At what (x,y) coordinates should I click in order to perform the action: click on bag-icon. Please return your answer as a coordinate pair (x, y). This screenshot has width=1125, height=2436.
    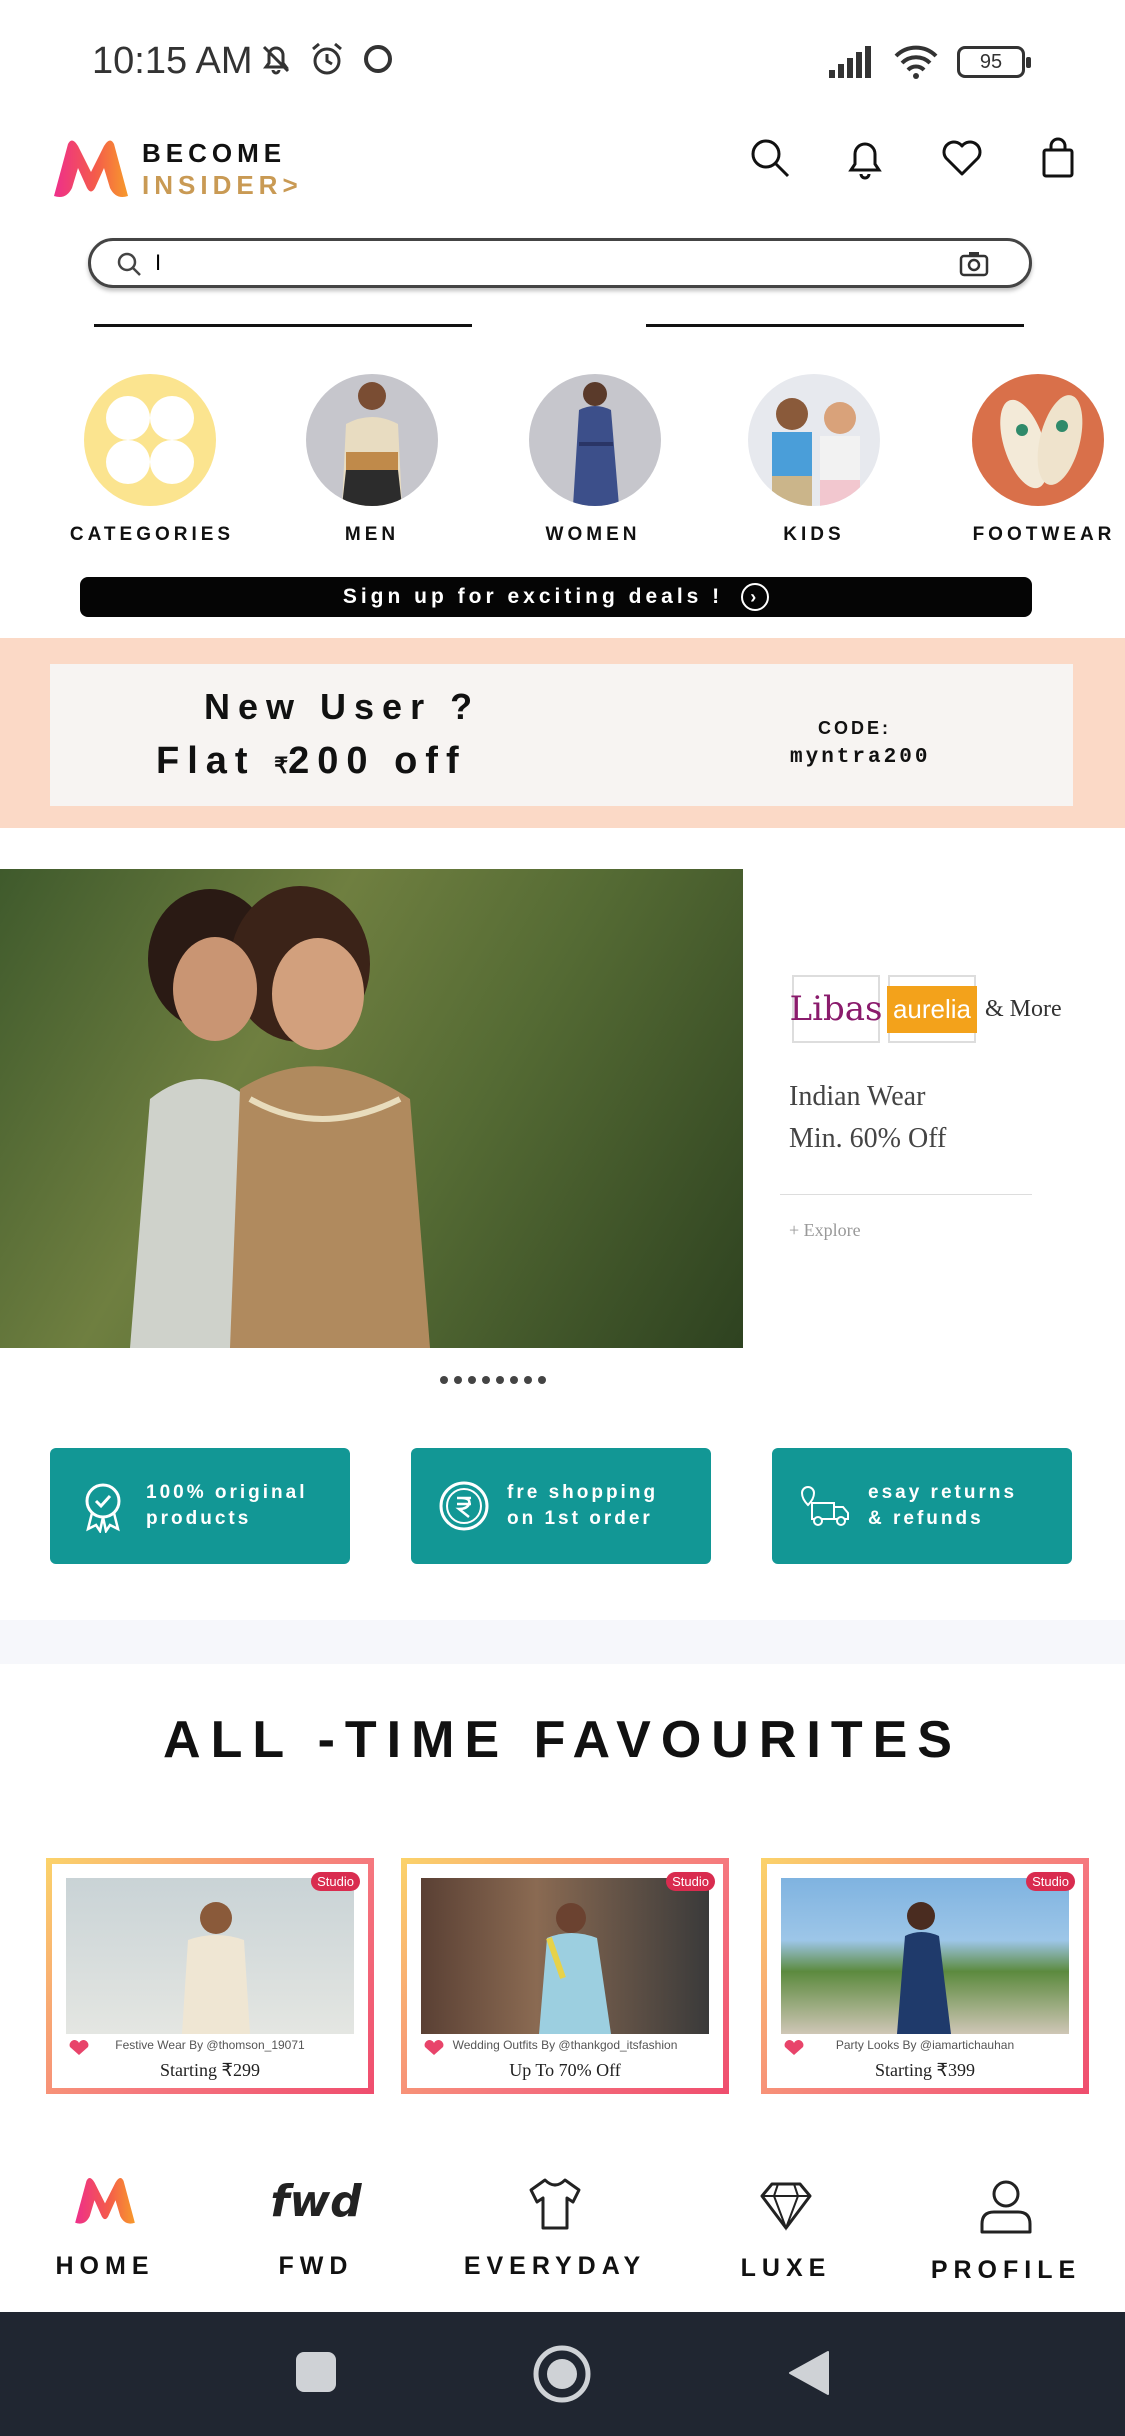
    Looking at the image, I should click on (1058, 158).